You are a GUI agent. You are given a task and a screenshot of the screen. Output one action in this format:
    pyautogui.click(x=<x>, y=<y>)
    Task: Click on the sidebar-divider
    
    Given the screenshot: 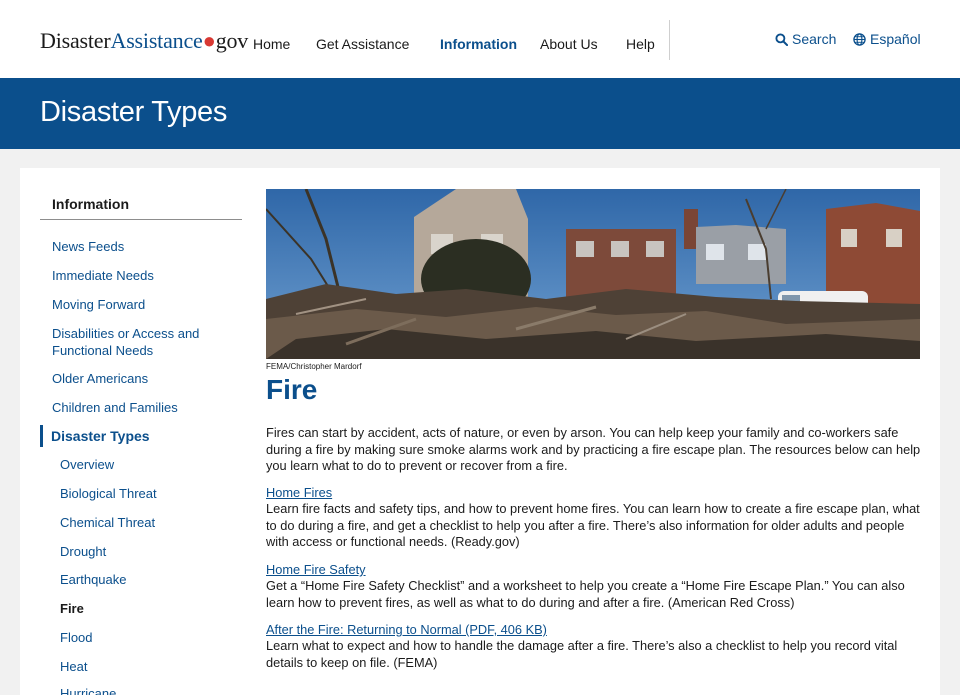 What is the action you would take?
    pyautogui.click(x=141, y=219)
    